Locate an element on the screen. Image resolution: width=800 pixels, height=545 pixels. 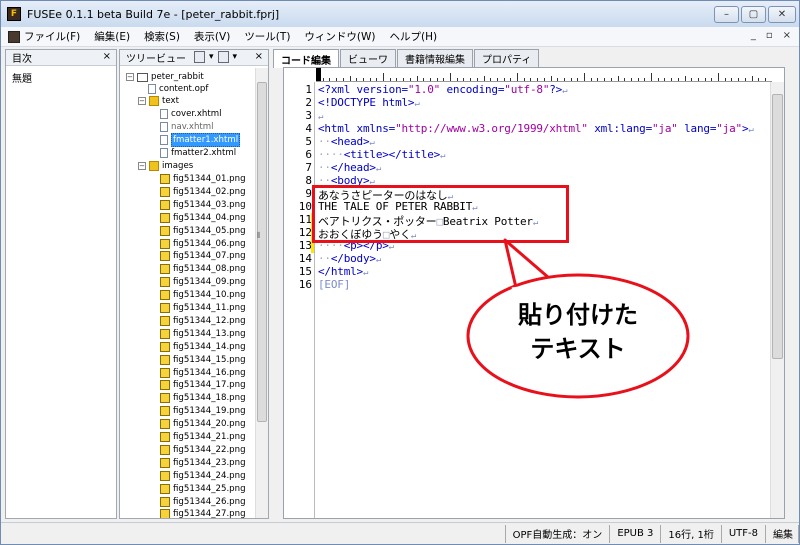
menu-tools: ツール(T) is located at coordinates (267, 36).